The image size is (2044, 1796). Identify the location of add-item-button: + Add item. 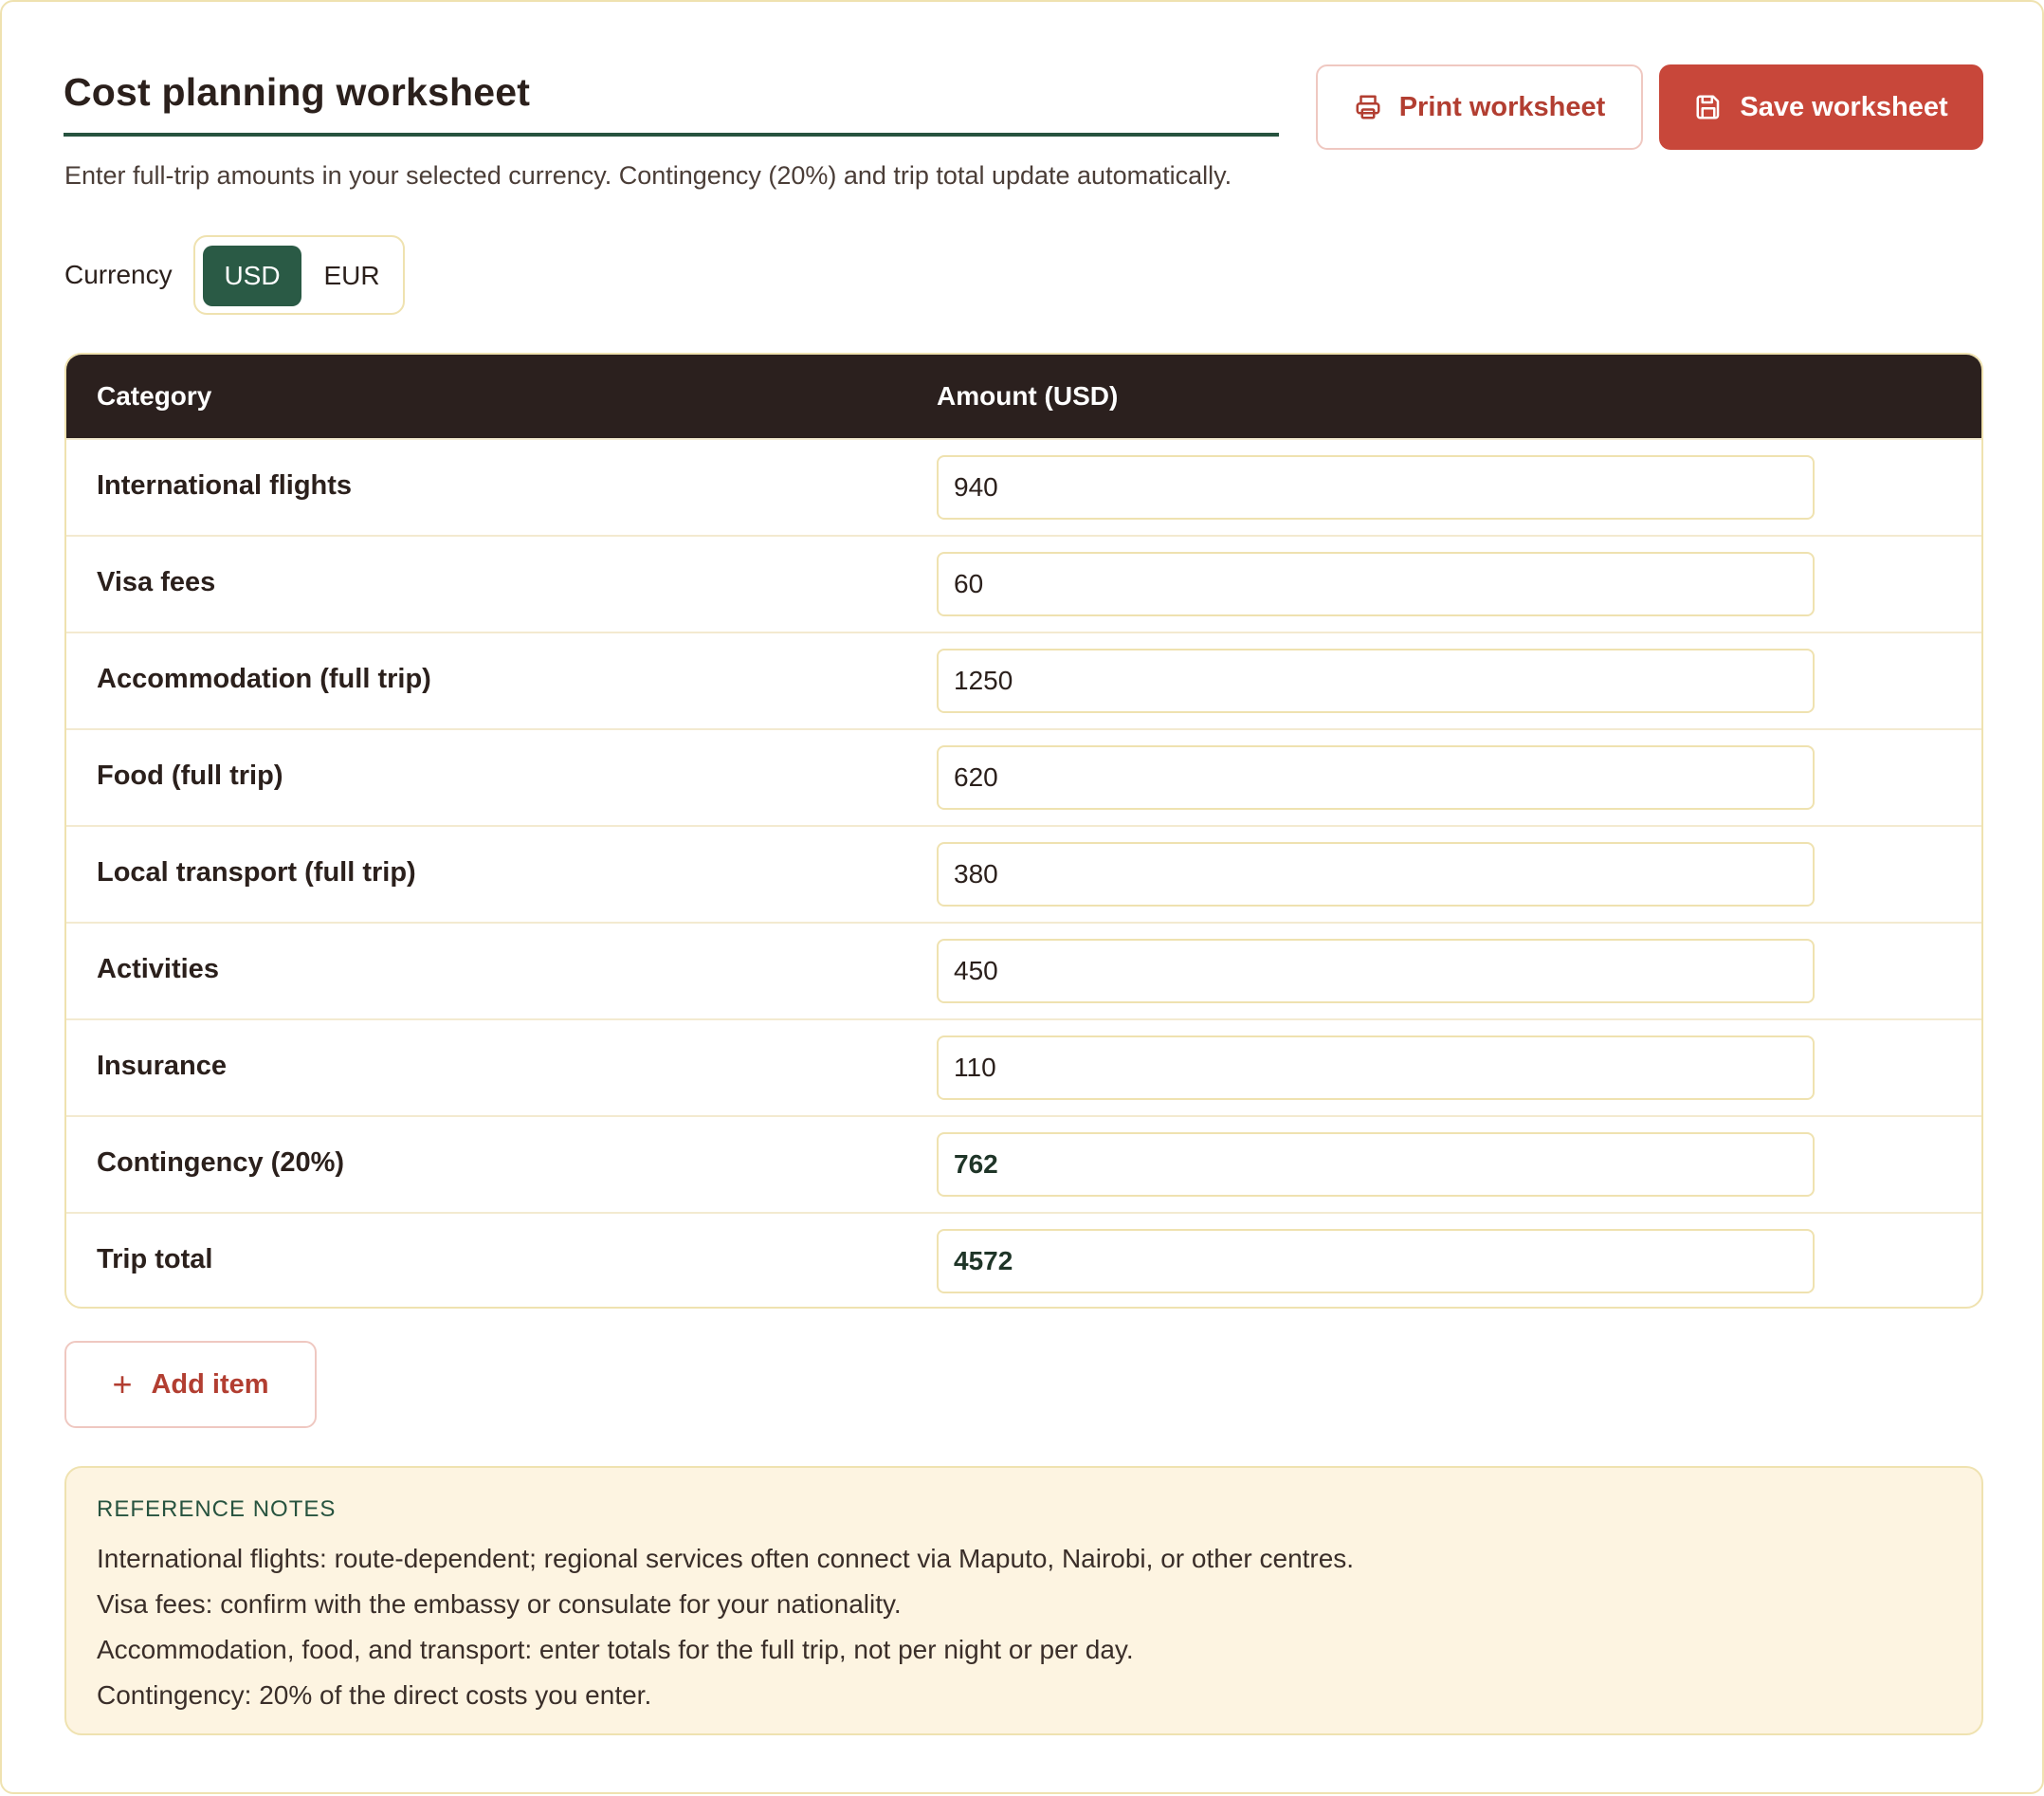
(190, 1384).